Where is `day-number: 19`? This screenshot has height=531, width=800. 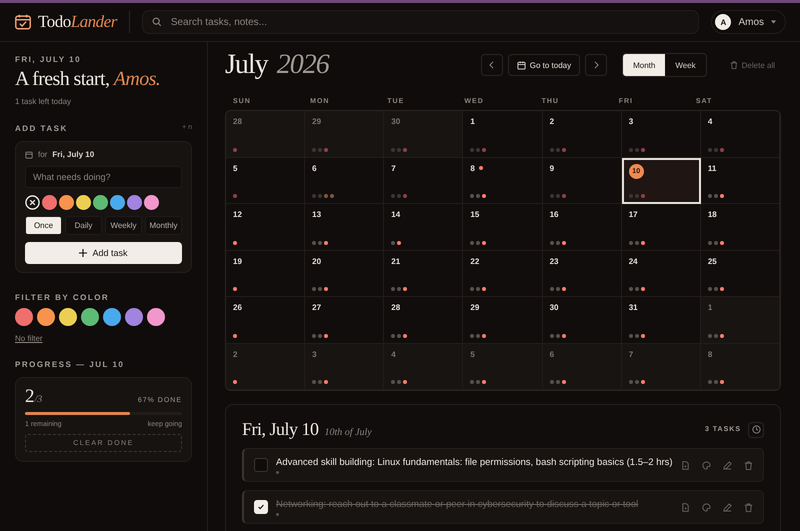 day-number: 19 is located at coordinates (237, 261).